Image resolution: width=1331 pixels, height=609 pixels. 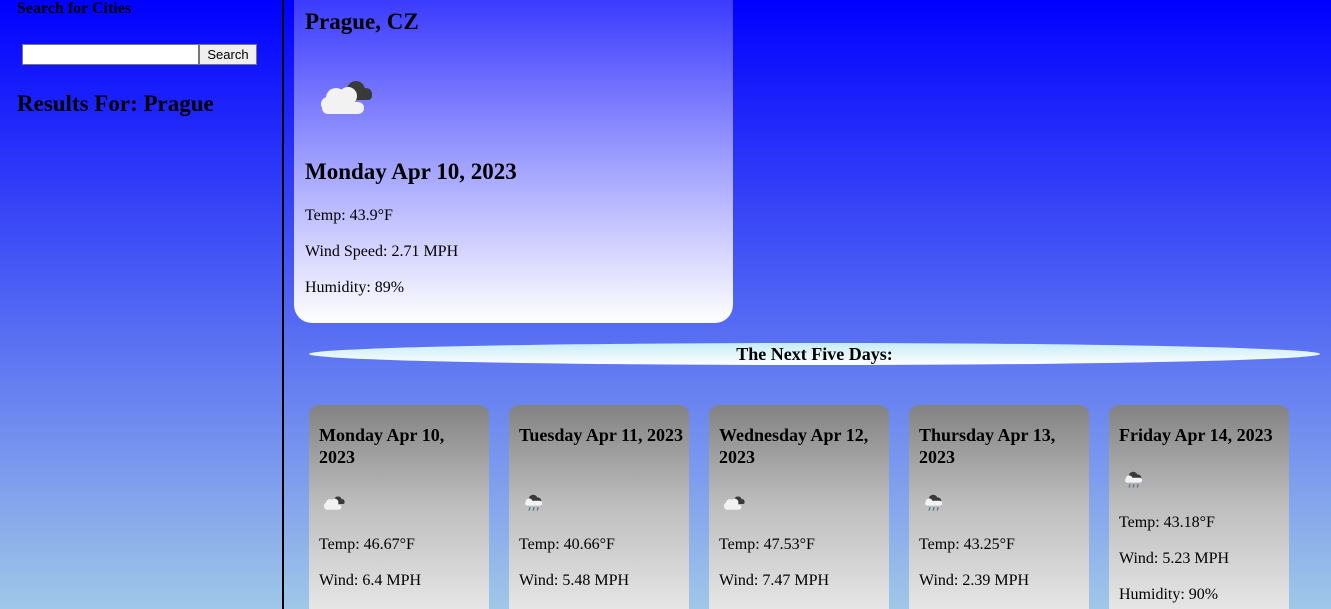 What do you see at coordinates (1196, 435) in the screenshot?
I see `forecast-date: Friday Apr 14, 2023` at bounding box center [1196, 435].